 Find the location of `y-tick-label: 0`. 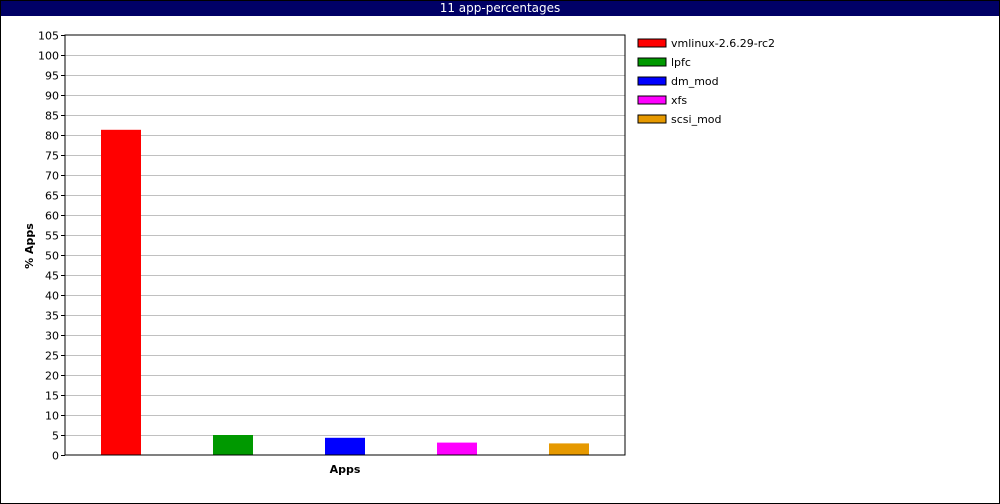

y-tick-label: 0 is located at coordinates (55, 456).